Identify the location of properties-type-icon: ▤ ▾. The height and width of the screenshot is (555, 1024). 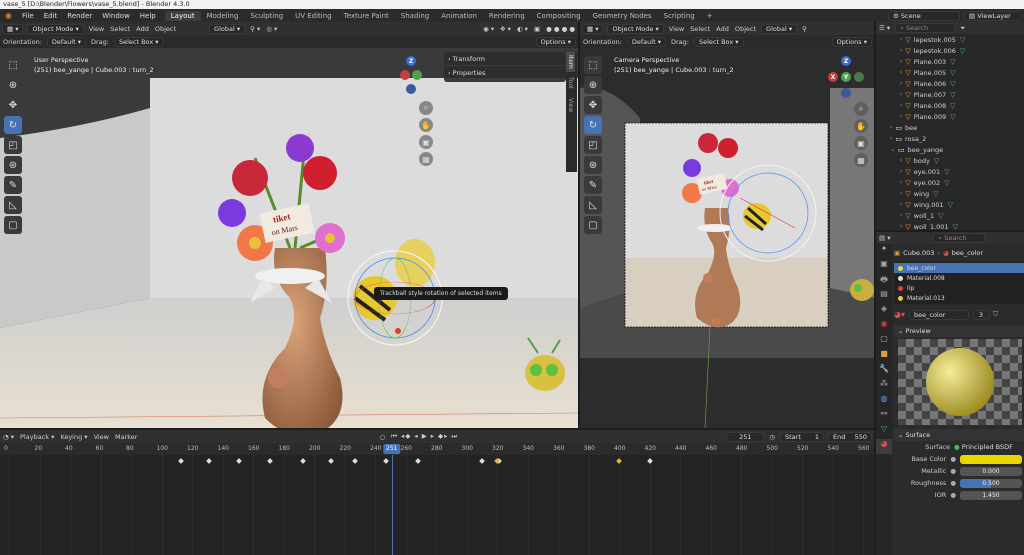
(884, 238).